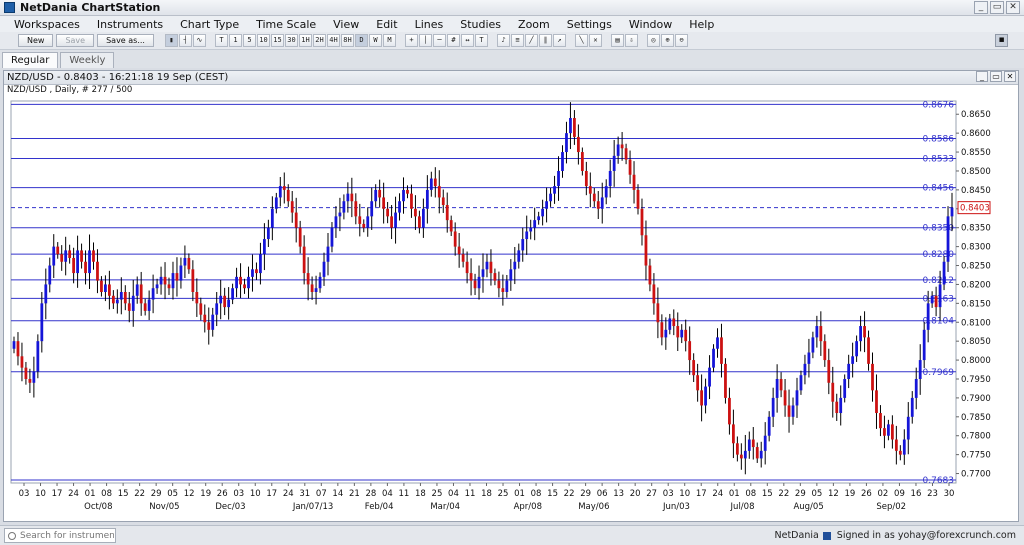 This screenshot has height=545, width=1024. Describe the element at coordinates (503, 40) in the screenshot. I see `alarm-icon: ♪` at that location.